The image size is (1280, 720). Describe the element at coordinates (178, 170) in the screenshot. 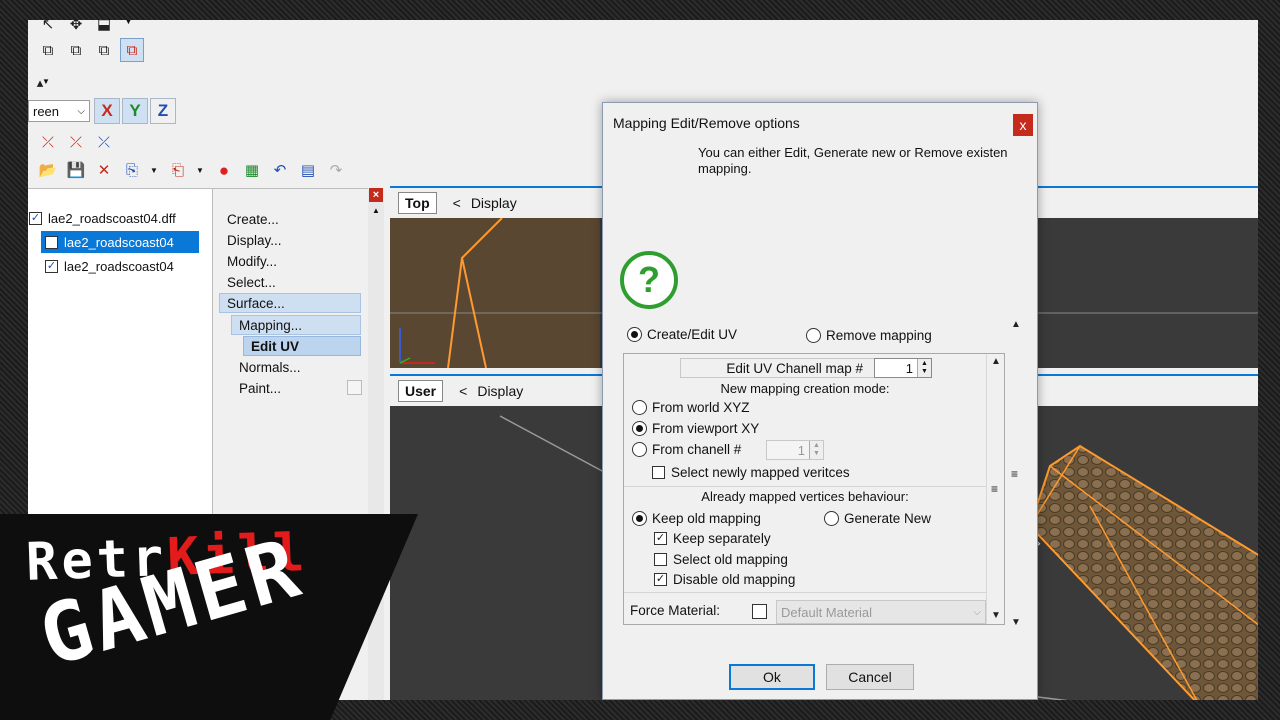

I see `import-icon: ⎗` at that location.